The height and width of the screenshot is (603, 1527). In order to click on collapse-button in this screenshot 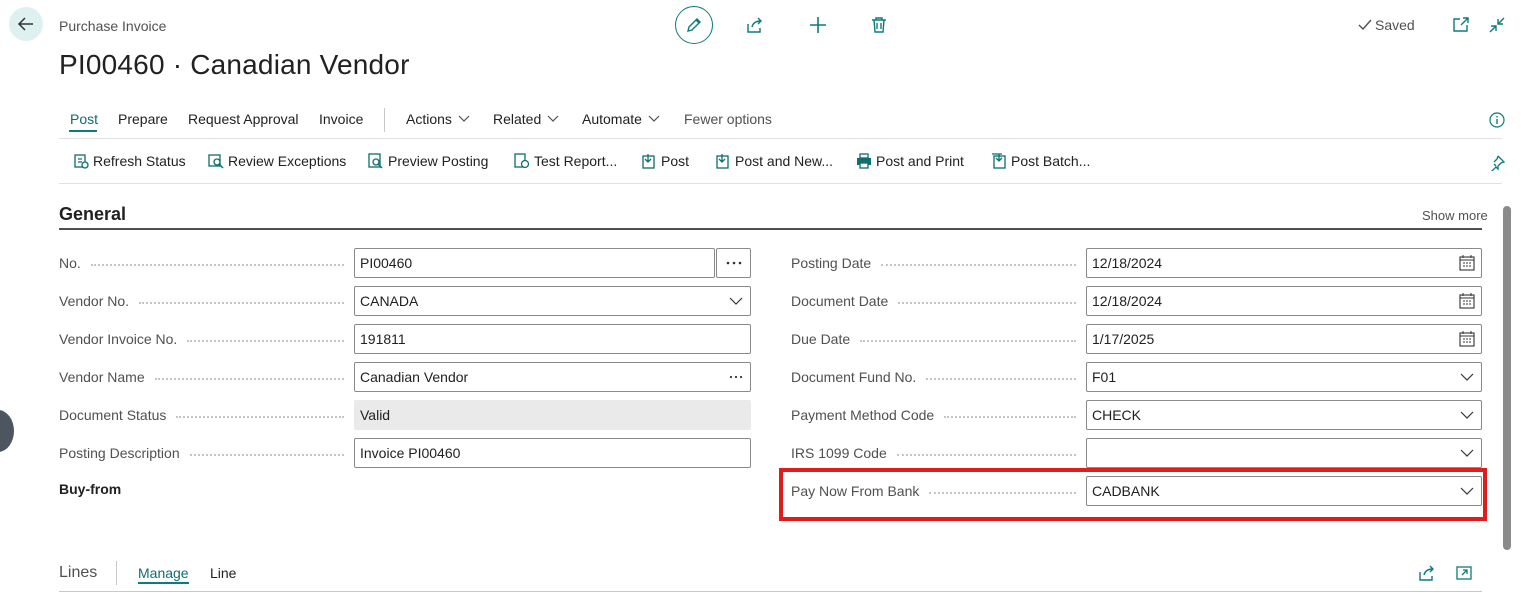, I will do `click(1497, 25)`.